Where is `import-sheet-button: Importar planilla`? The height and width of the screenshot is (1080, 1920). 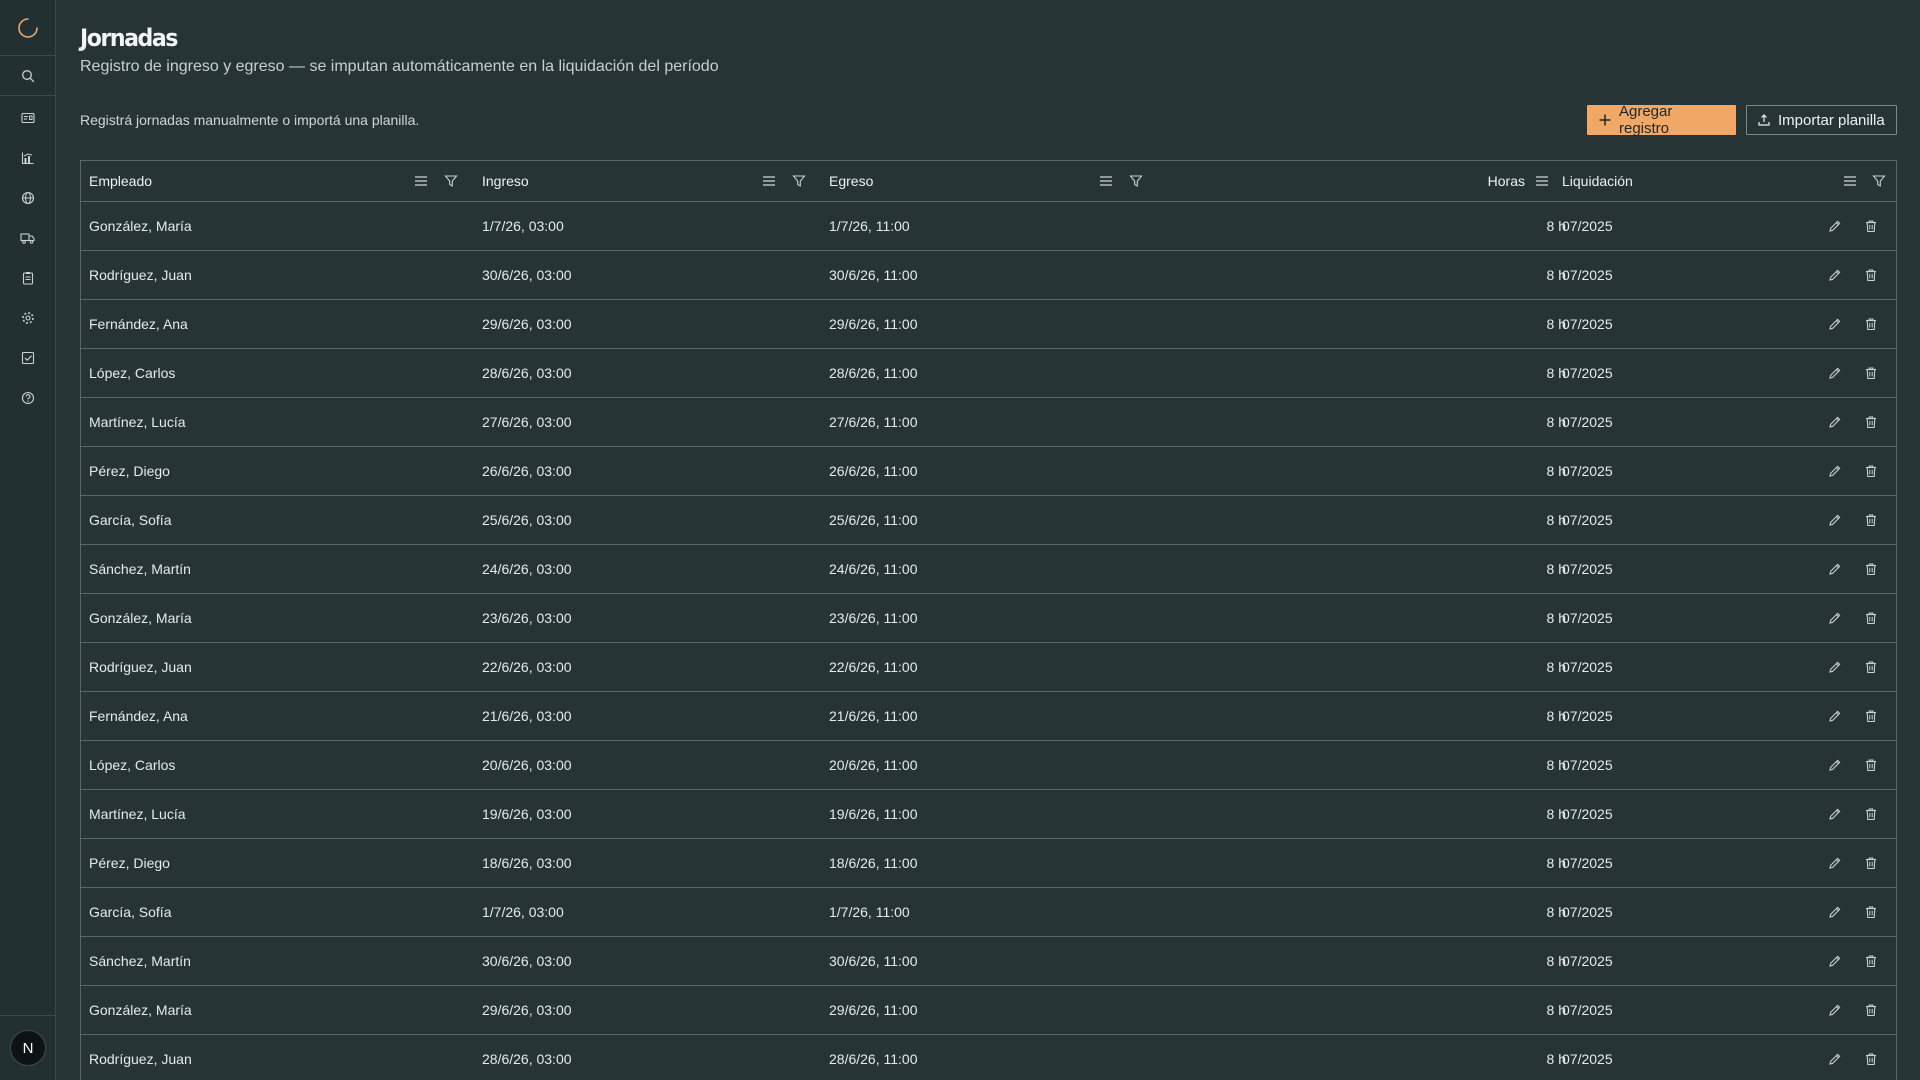
import-sheet-button: Importar planilla is located at coordinates (1821, 120).